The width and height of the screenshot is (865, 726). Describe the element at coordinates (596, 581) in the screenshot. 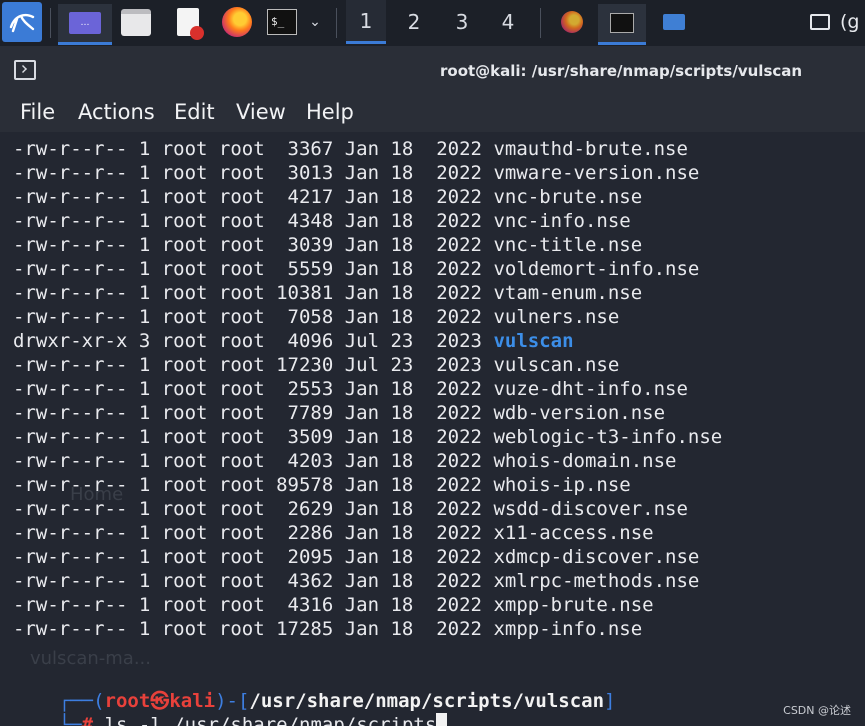

I see `listing-filename: xmlrpc-methods.nse` at that location.